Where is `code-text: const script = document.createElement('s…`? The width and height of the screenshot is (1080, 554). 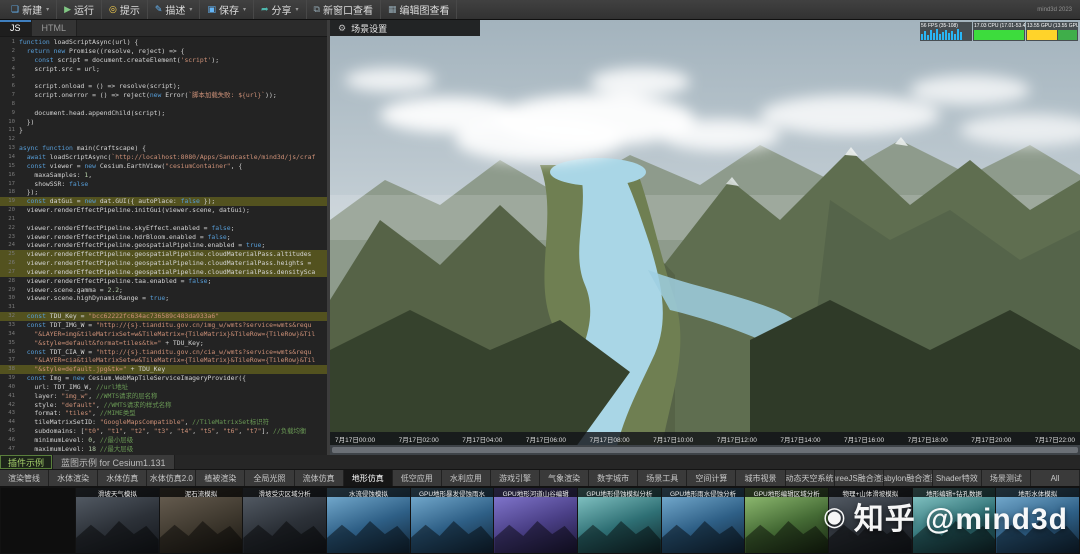 code-text: const script = document.createElement('s… is located at coordinates (127, 59).